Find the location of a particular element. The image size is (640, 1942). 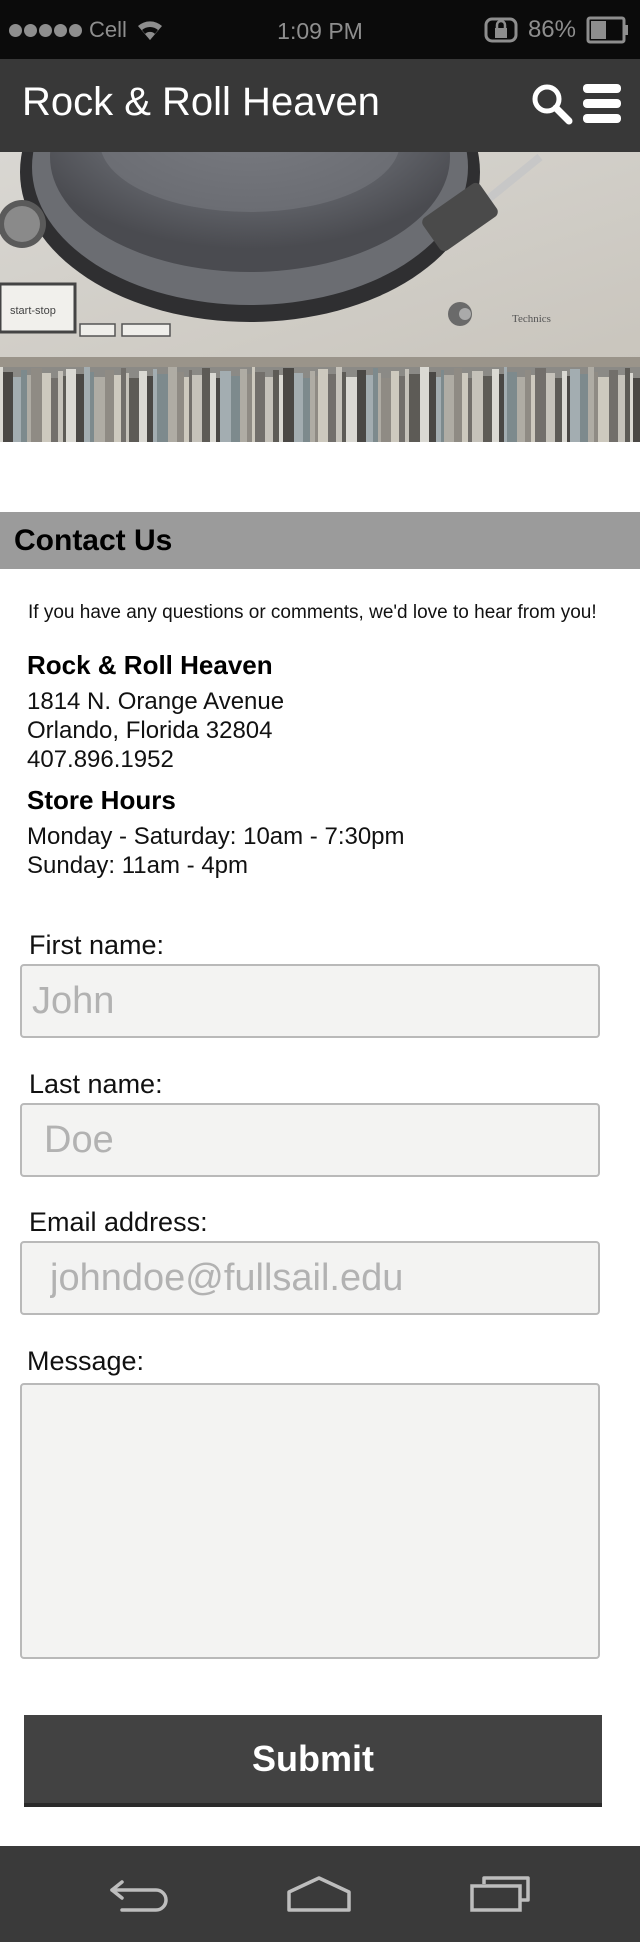

message-label: Message: is located at coordinates (86, 1361).